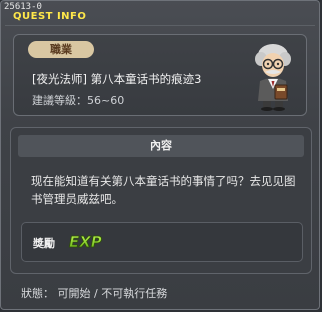 The height and width of the screenshot is (312, 322). I want to click on reward-box: 獎勵 EXP, so click(162, 242).